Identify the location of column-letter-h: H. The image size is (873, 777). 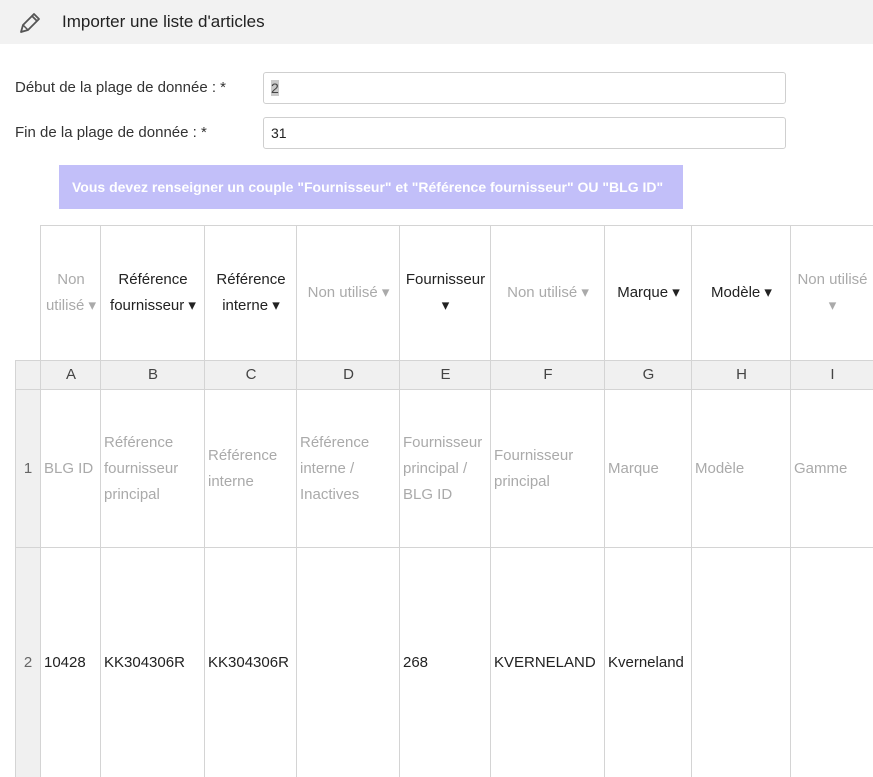
(741, 374).